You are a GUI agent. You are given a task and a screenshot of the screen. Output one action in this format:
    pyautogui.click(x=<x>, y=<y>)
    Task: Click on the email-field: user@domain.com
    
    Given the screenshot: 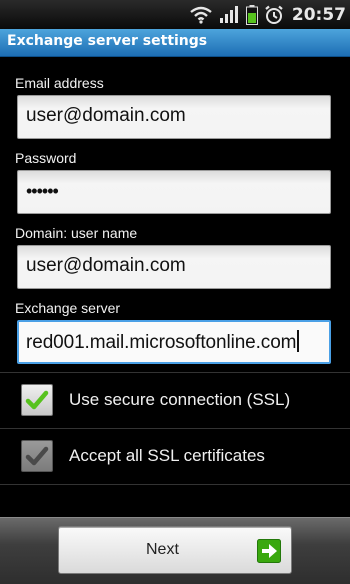 What is the action you would take?
    pyautogui.click(x=174, y=117)
    